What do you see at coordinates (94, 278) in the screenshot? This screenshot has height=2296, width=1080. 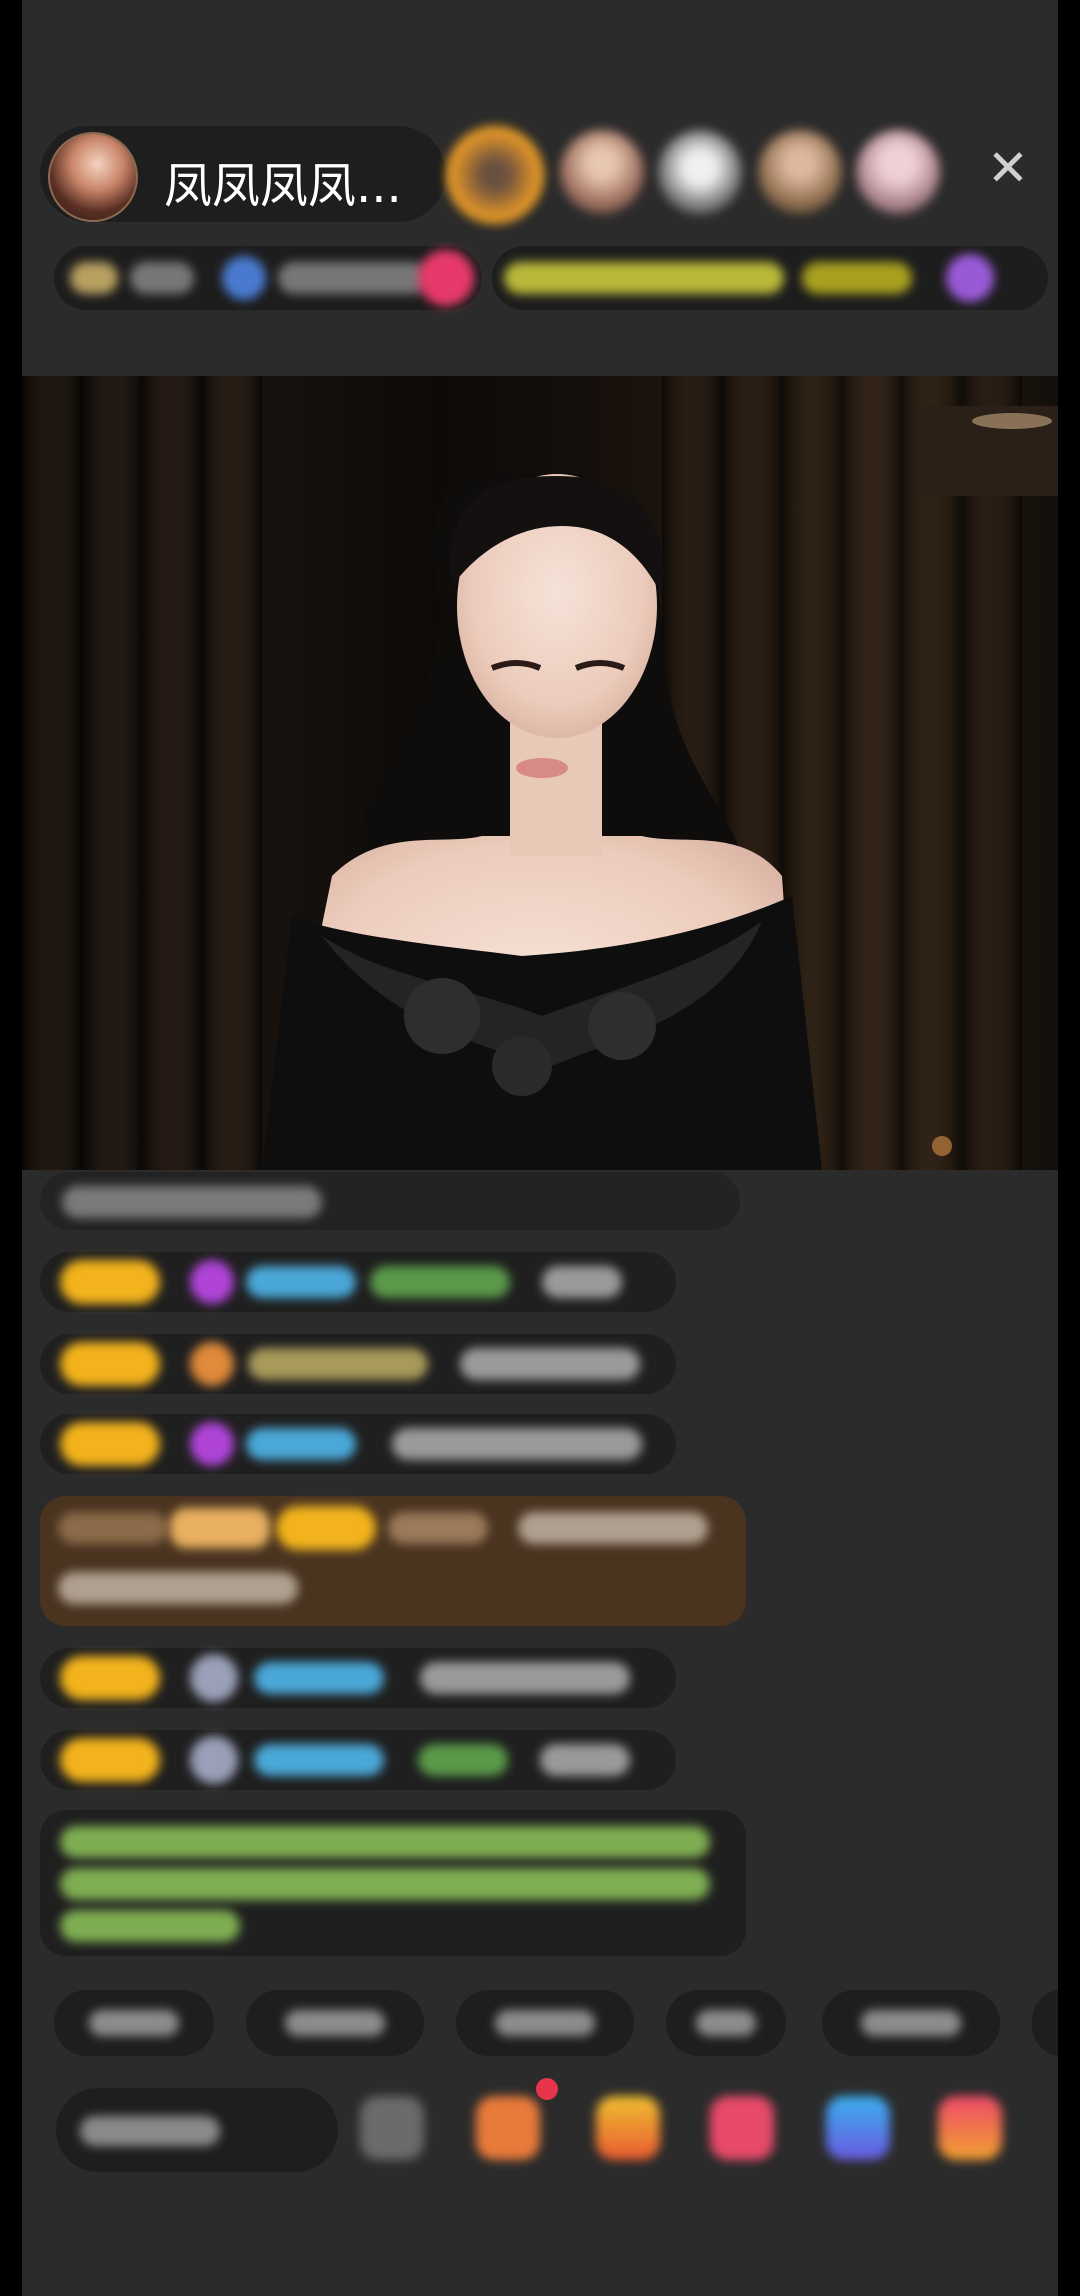 I see `rank-icon` at bounding box center [94, 278].